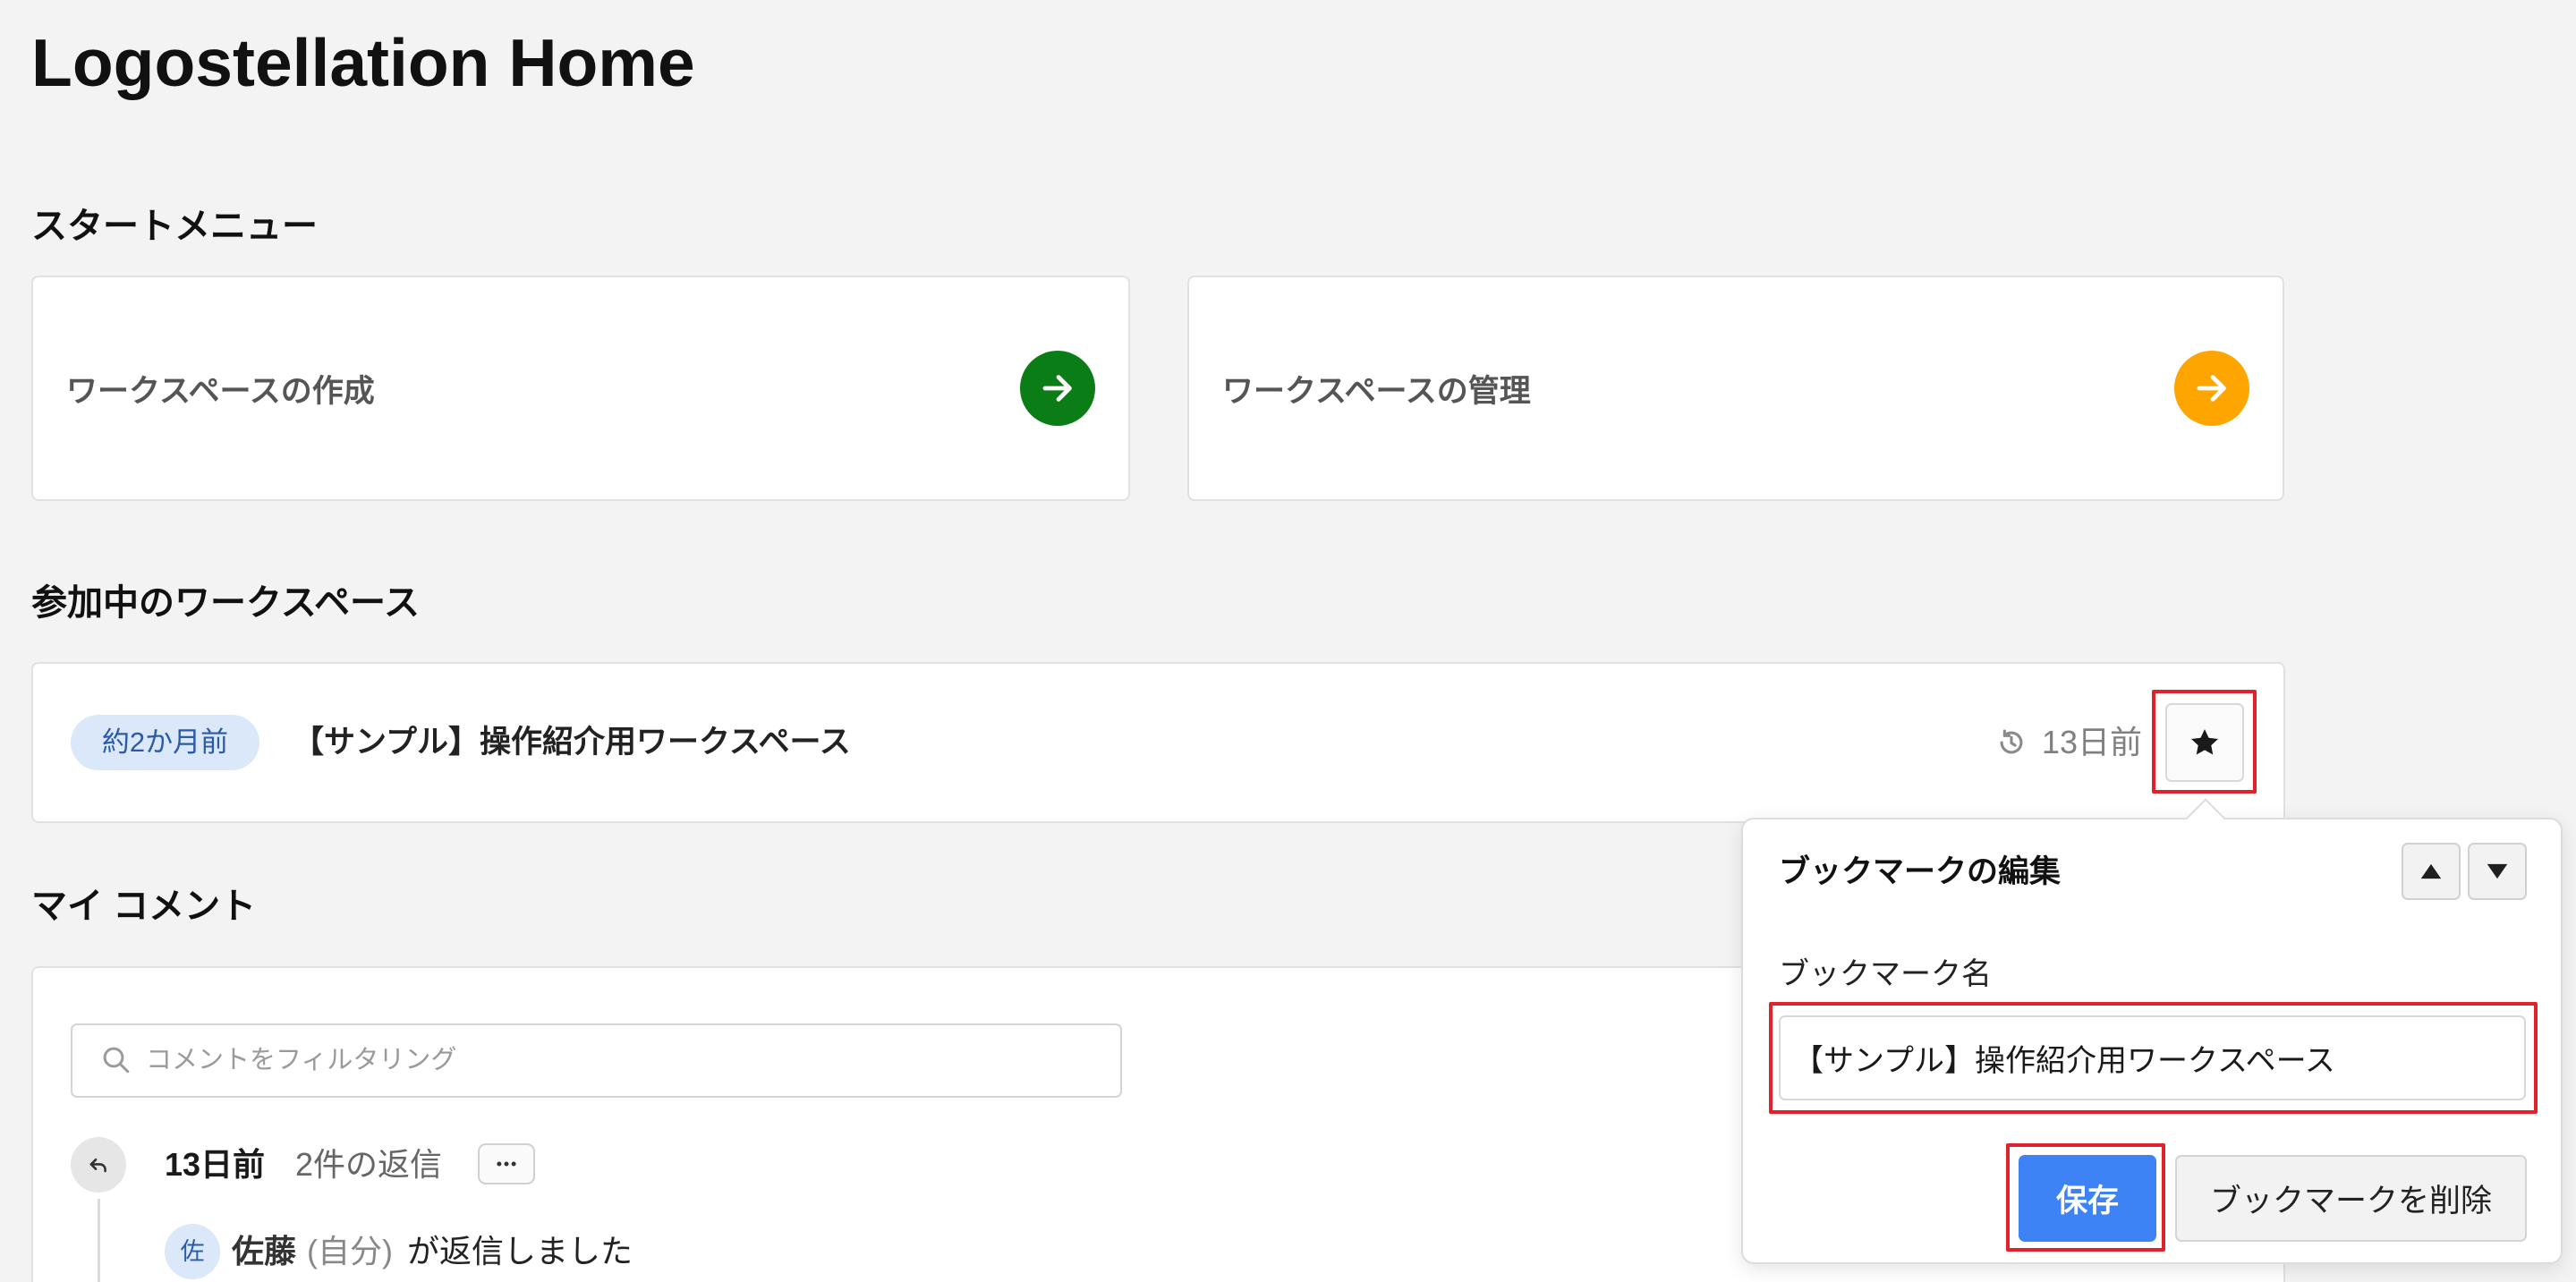  Describe the element at coordinates (174, 226) in the screenshot. I see `start-menu-heading: スタートメニュー` at that location.